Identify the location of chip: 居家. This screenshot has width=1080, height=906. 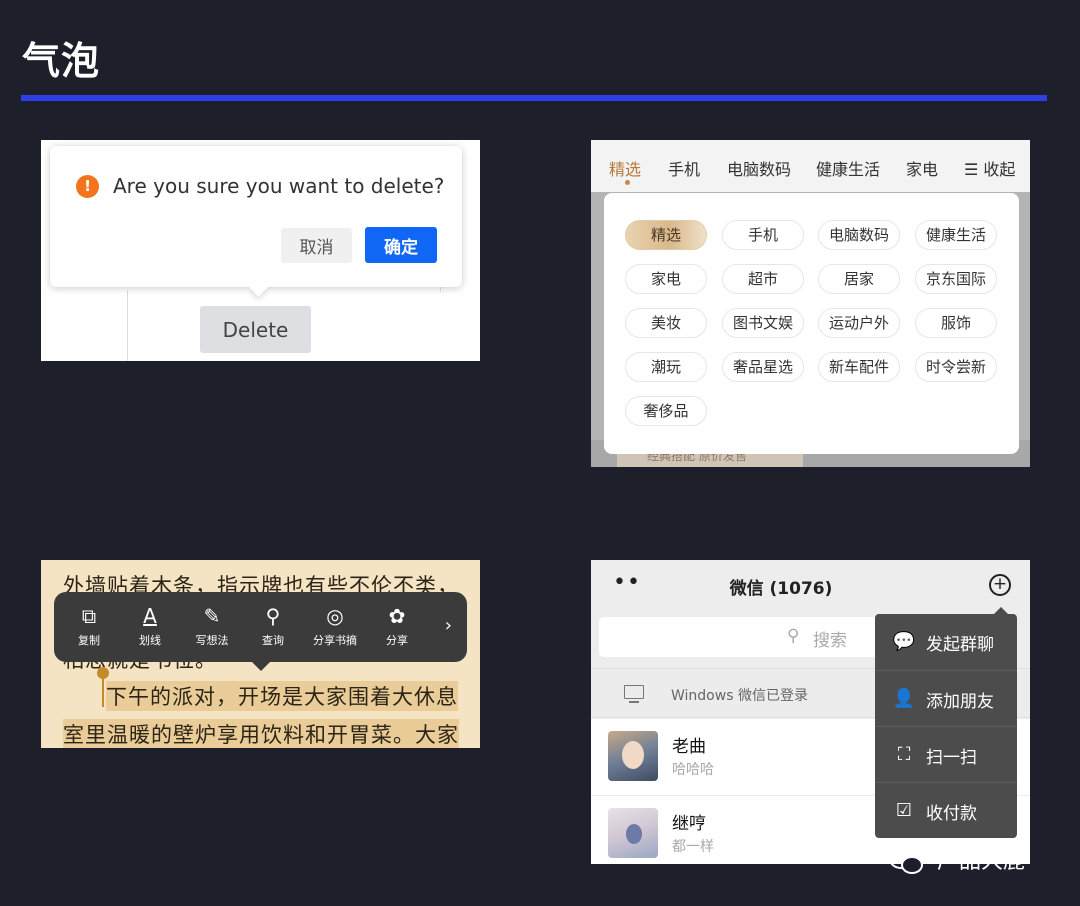
(859, 279).